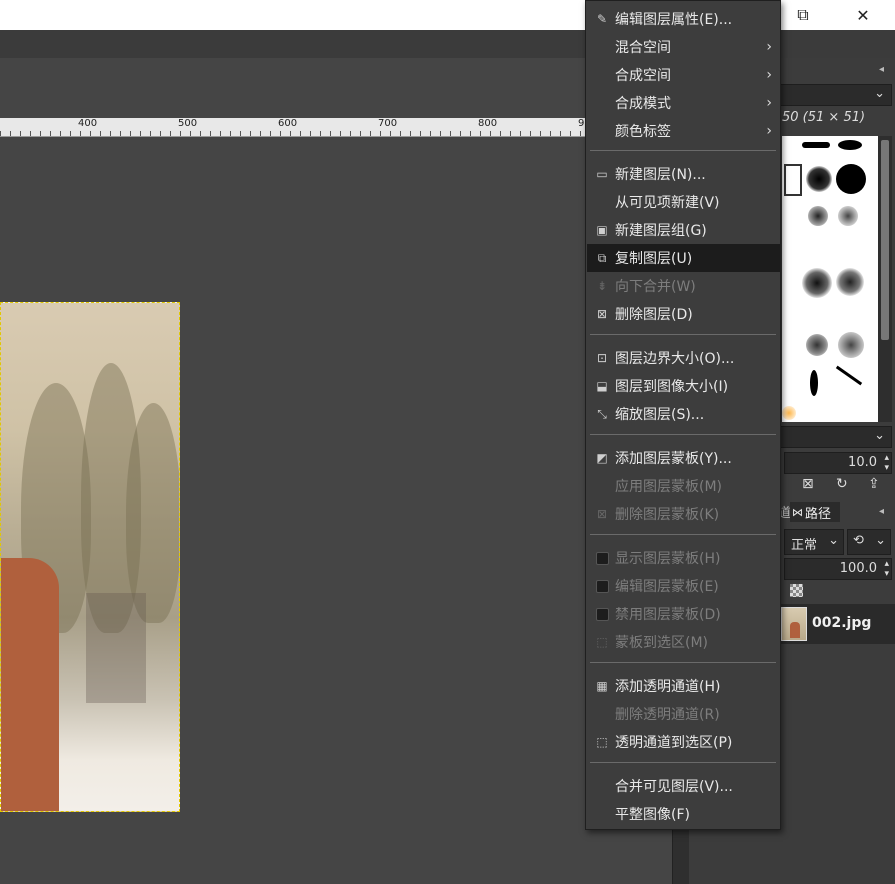 The height and width of the screenshot is (884, 895). What do you see at coordinates (838, 463) in the screenshot?
I see `spacing-field: 10.0 ▴ ▾` at bounding box center [838, 463].